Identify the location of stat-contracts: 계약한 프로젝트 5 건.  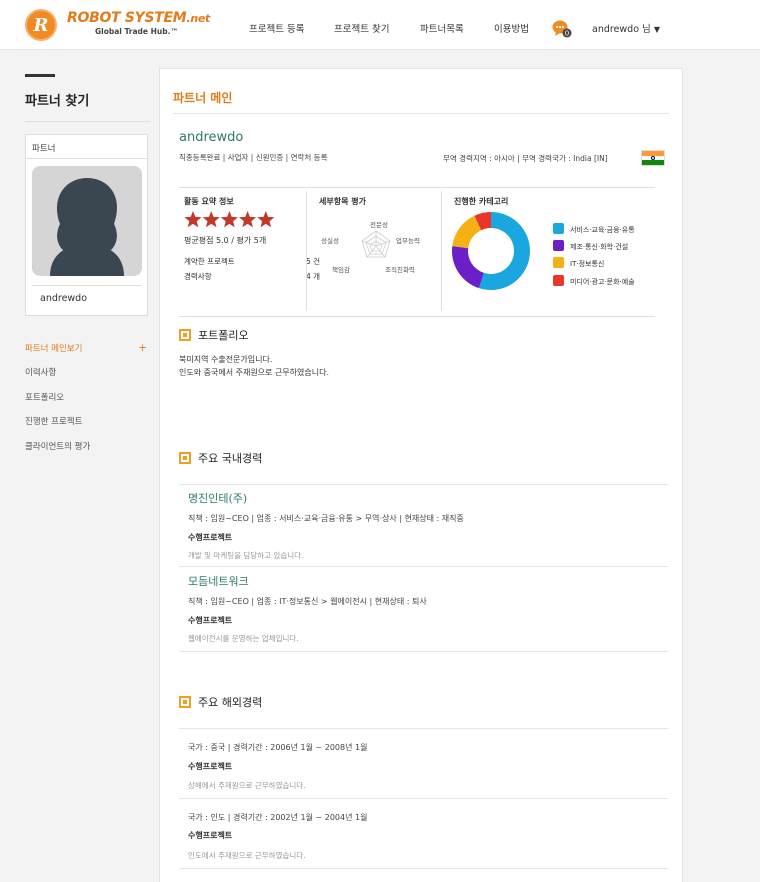
(252, 261).